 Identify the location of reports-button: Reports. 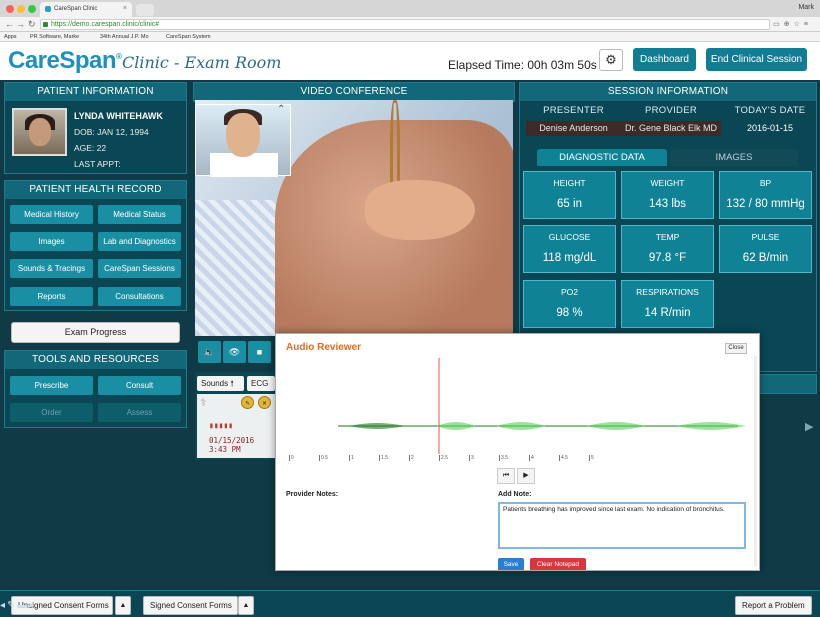
(51, 296).